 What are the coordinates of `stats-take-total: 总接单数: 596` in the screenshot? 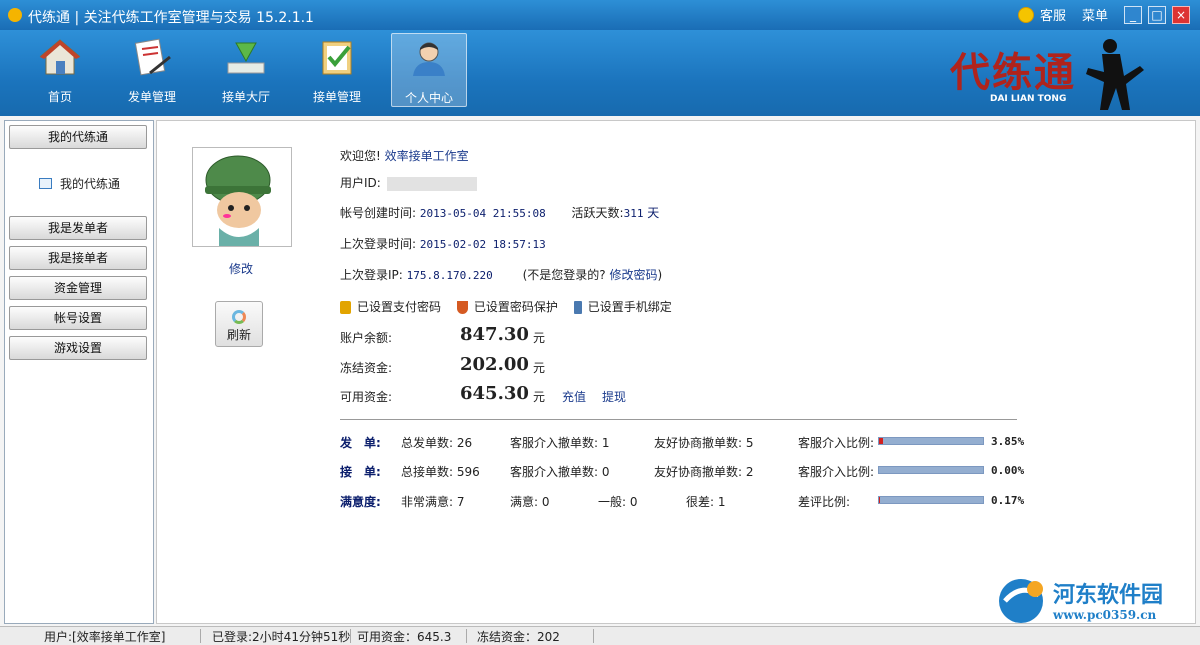 It's located at (440, 472).